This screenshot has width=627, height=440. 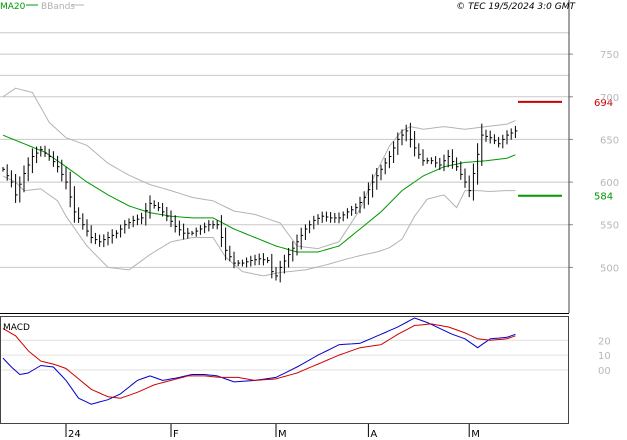 I want to click on copyright-text: © TEC 19/5/2024 3:0 GMT, so click(x=516, y=7).